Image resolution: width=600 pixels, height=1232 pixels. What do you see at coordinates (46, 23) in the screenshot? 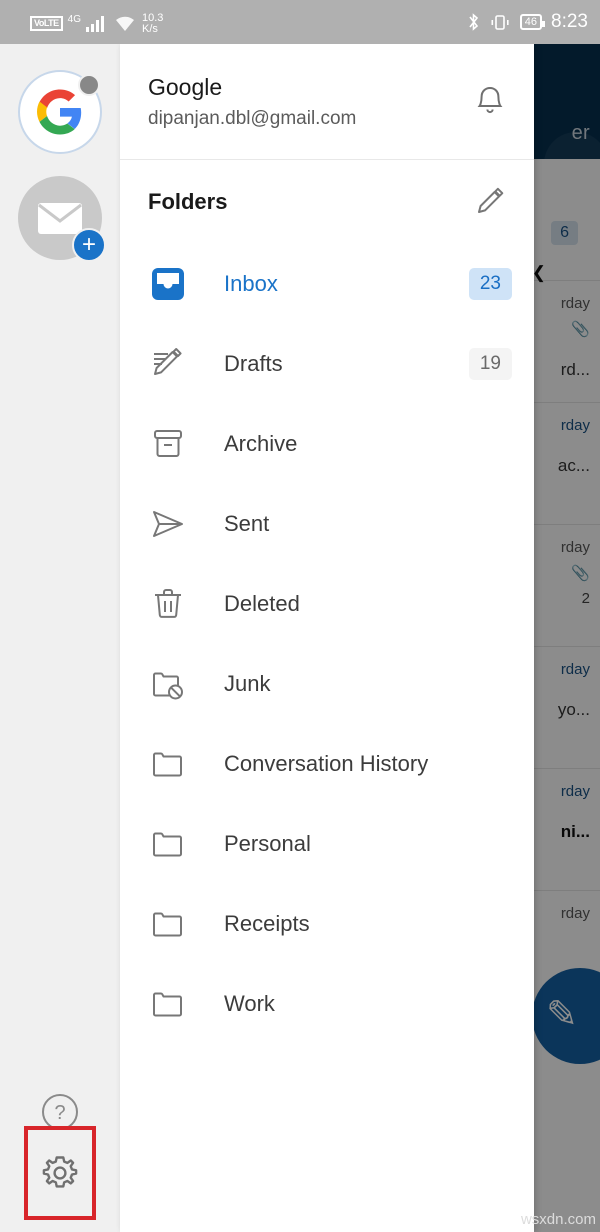
I see `volte-icon: VoLTE` at bounding box center [46, 23].